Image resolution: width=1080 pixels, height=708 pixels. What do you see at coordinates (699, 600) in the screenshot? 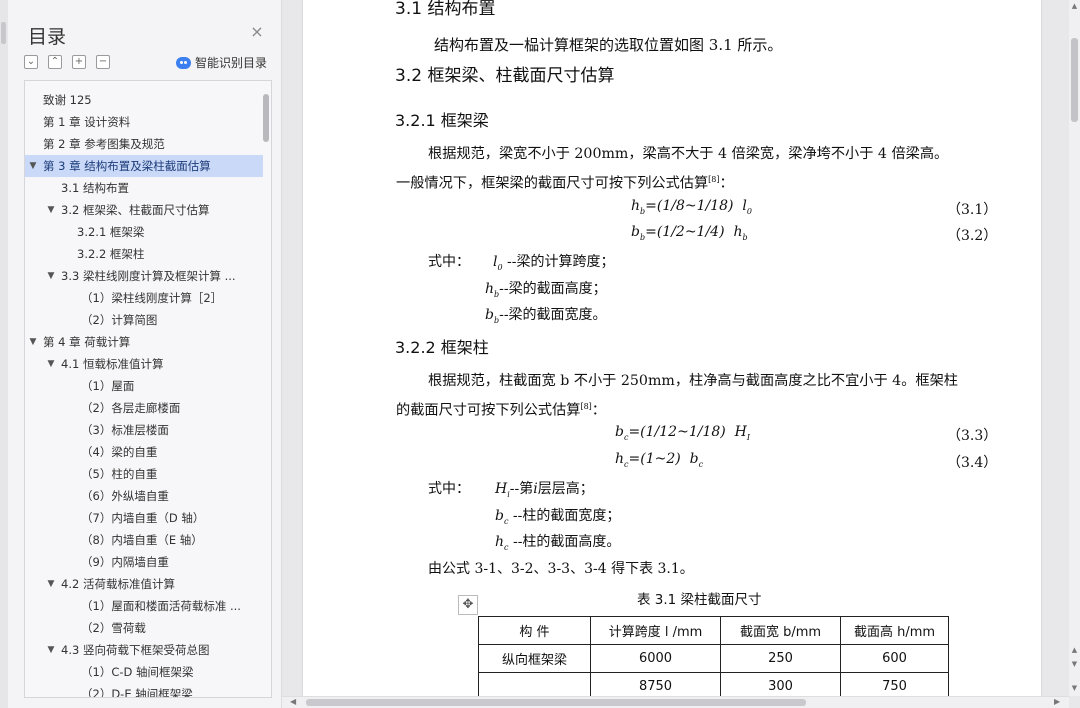
I see `table-caption: 表 3.1 梁柱截面尺寸` at bounding box center [699, 600].